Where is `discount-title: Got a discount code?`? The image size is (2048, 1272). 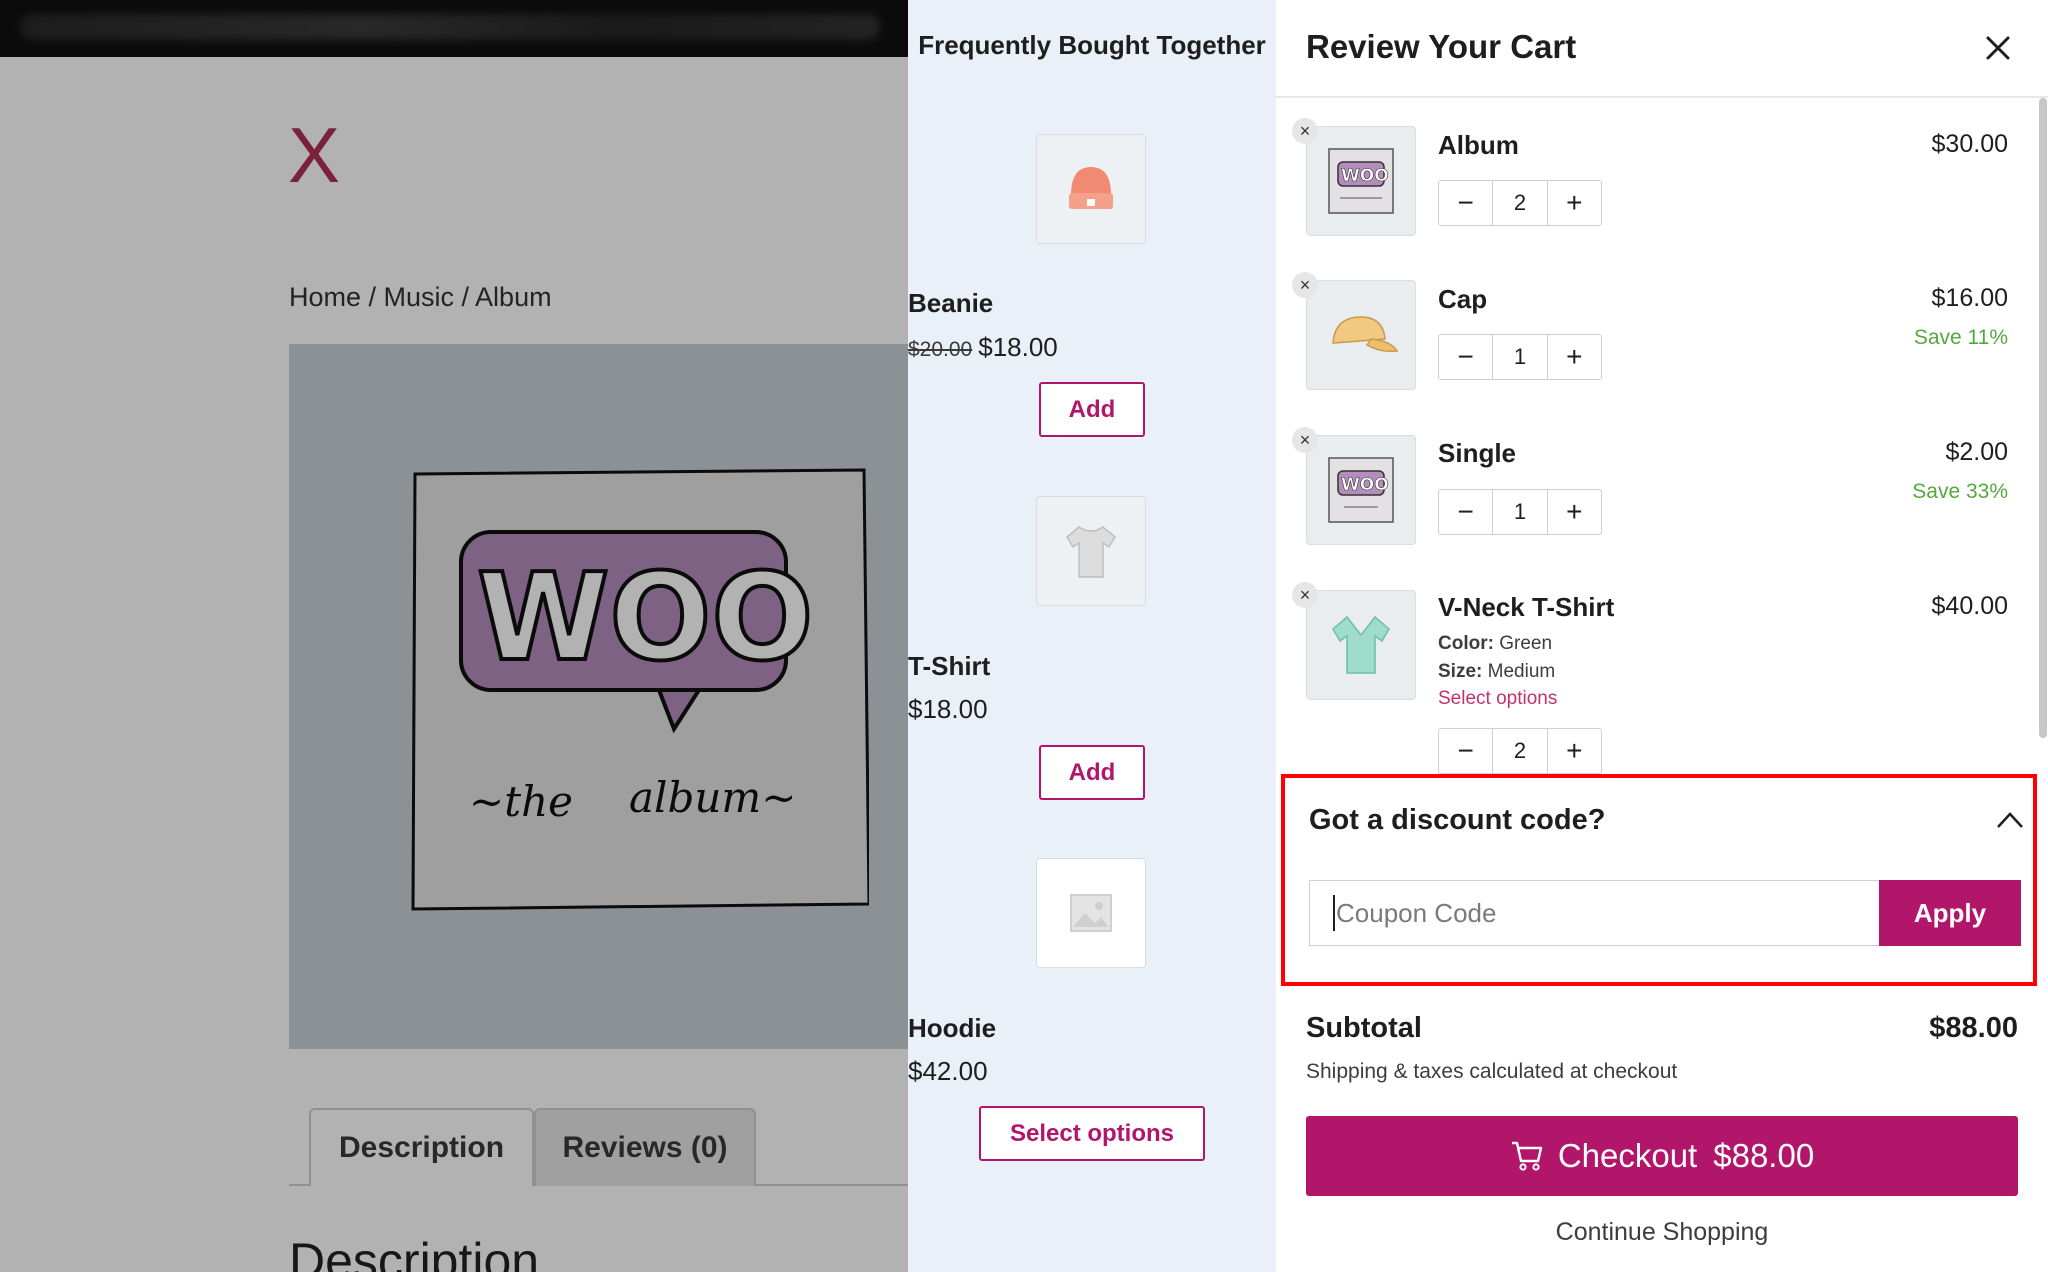 discount-title: Got a discount code? is located at coordinates (1457, 820).